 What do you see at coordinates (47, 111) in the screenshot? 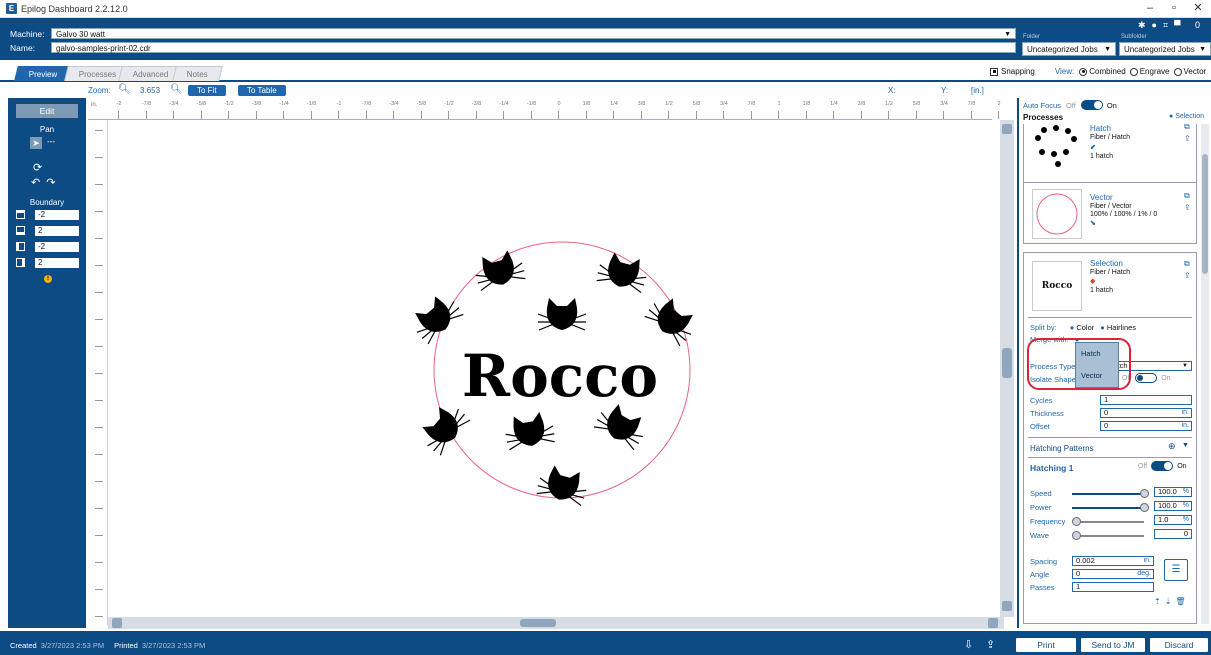
I see `edit-button: Edit` at bounding box center [47, 111].